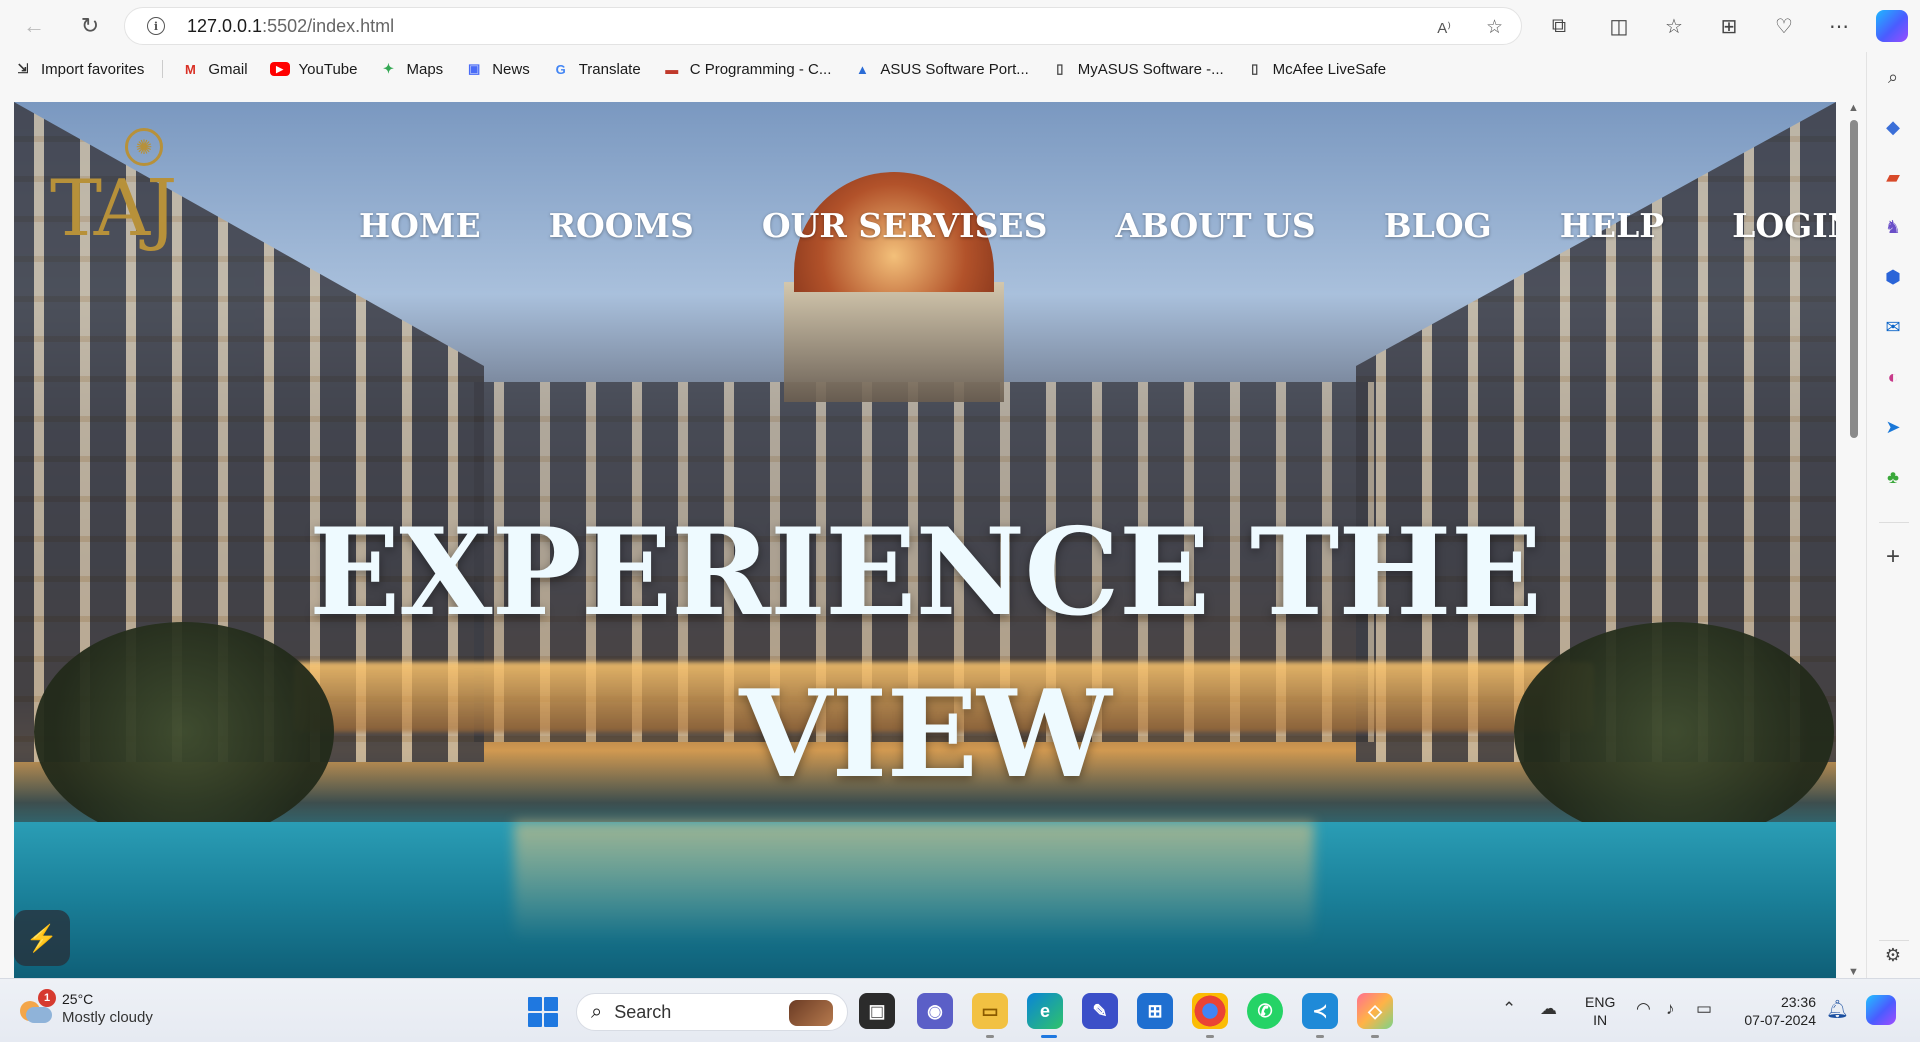 This screenshot has width=1920, height=1042. I want to click on pen-app-icon: ✎, so click(1100, 1011).